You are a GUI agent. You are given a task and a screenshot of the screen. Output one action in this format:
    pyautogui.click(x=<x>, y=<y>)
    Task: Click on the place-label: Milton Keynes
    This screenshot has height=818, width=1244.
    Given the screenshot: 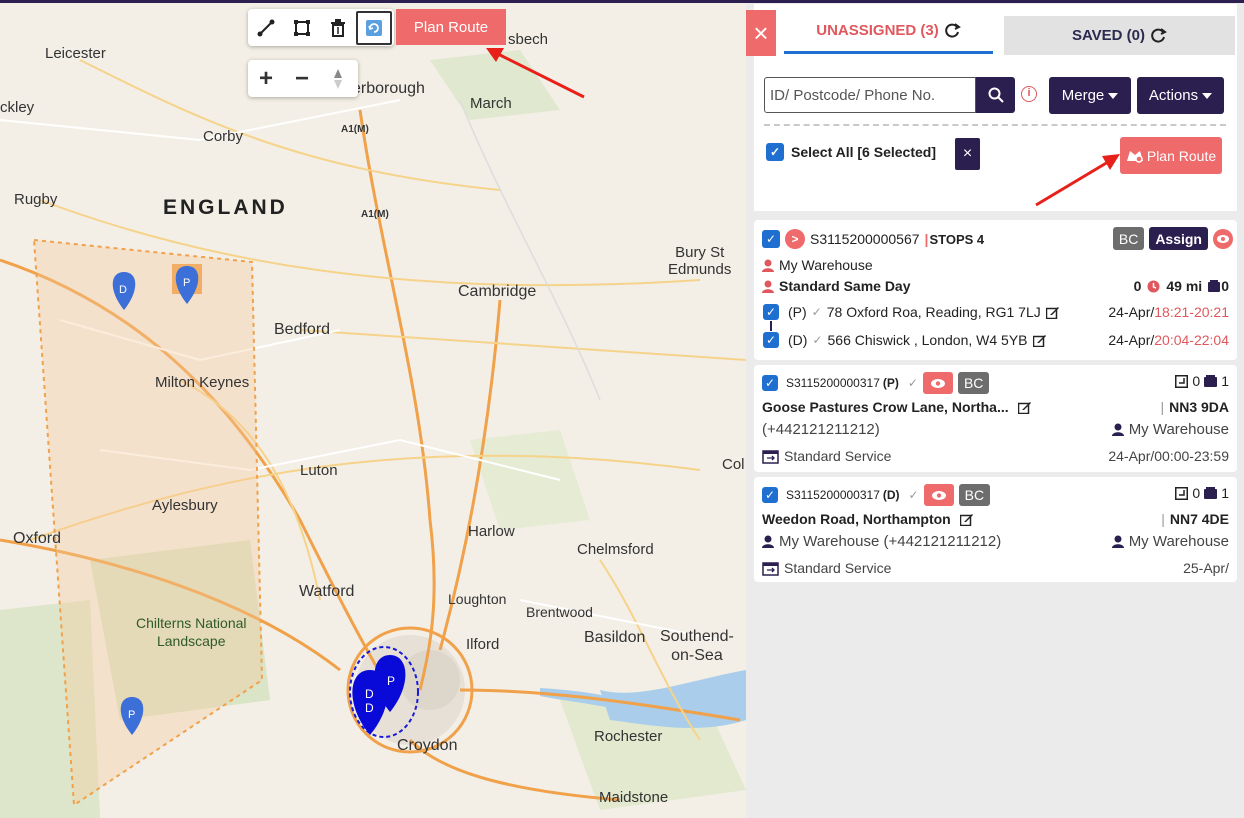 What is the action you would take?
    pyautogui.click(x=202, y=382)
    